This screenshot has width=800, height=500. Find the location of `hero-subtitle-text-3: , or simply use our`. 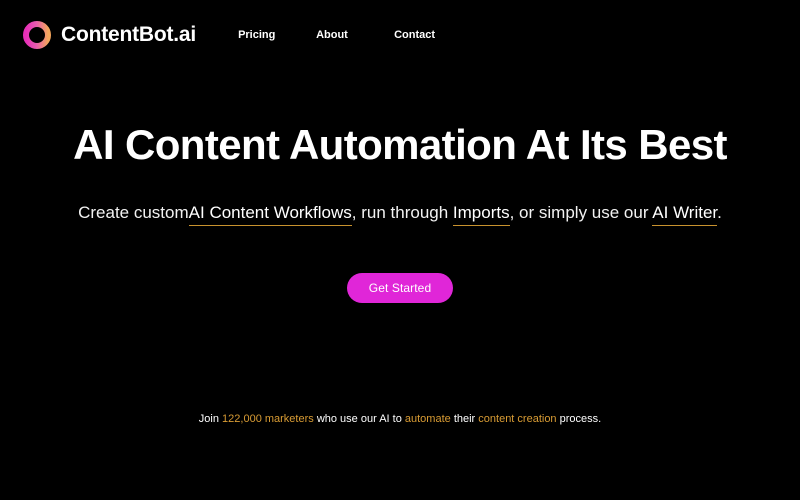

hero-subtitle-text-3: , or simply use our is located at coordinates (581, 212).